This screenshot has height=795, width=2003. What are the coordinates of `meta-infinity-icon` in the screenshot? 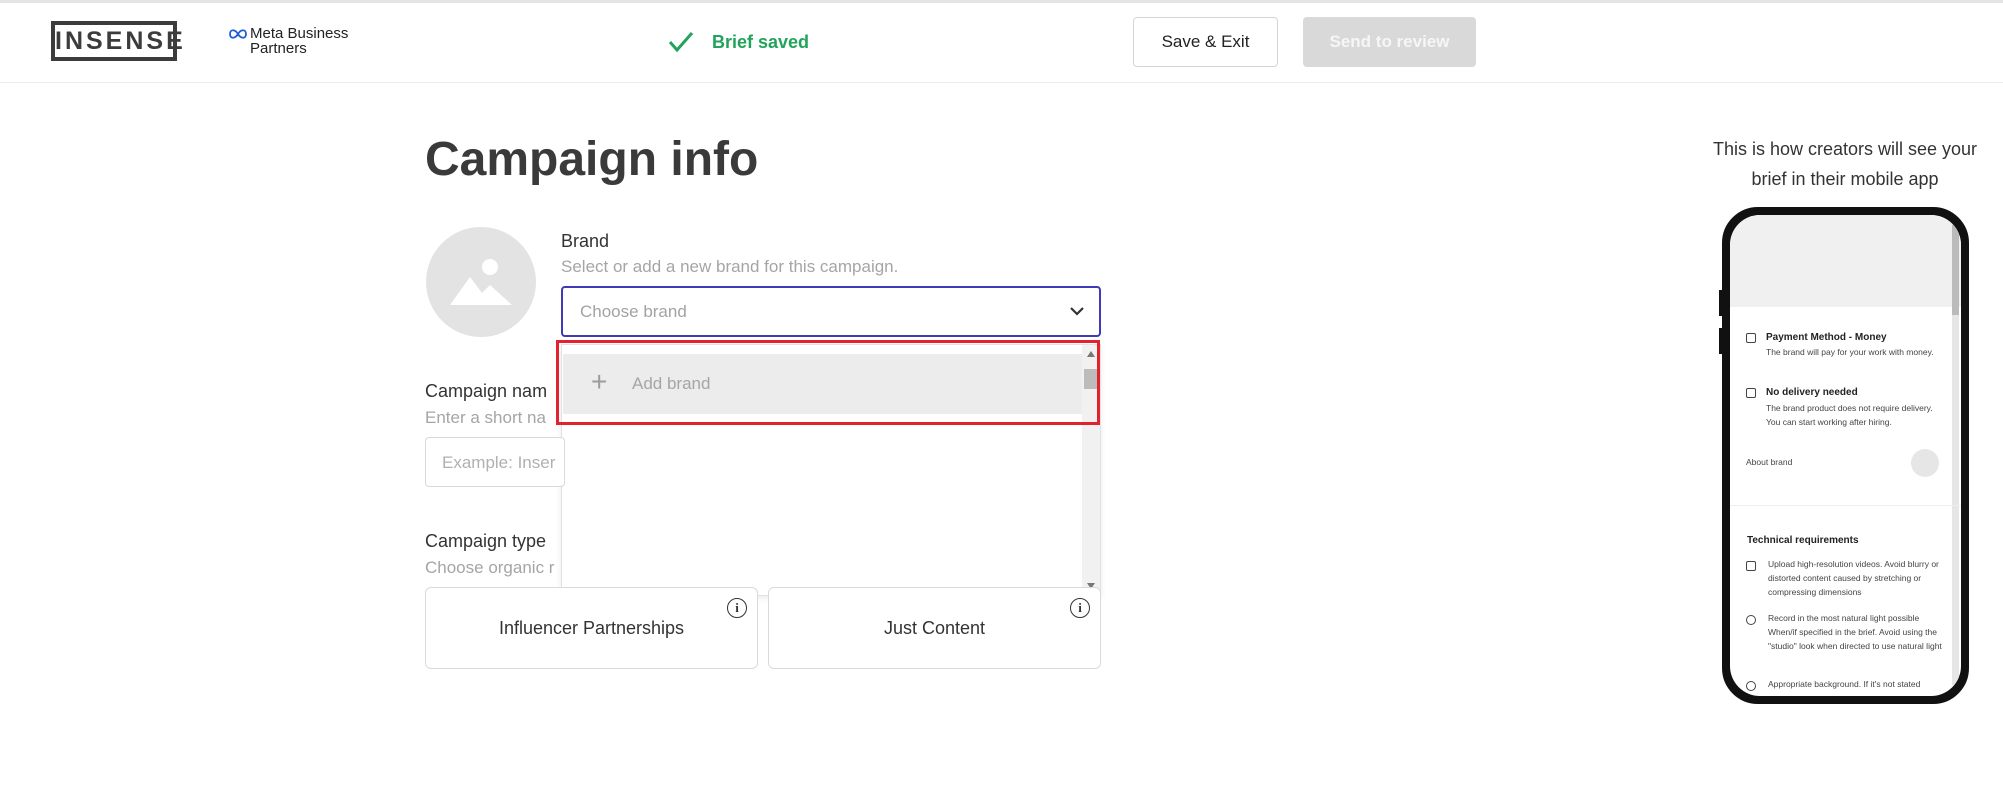 It's located at (238, 34).